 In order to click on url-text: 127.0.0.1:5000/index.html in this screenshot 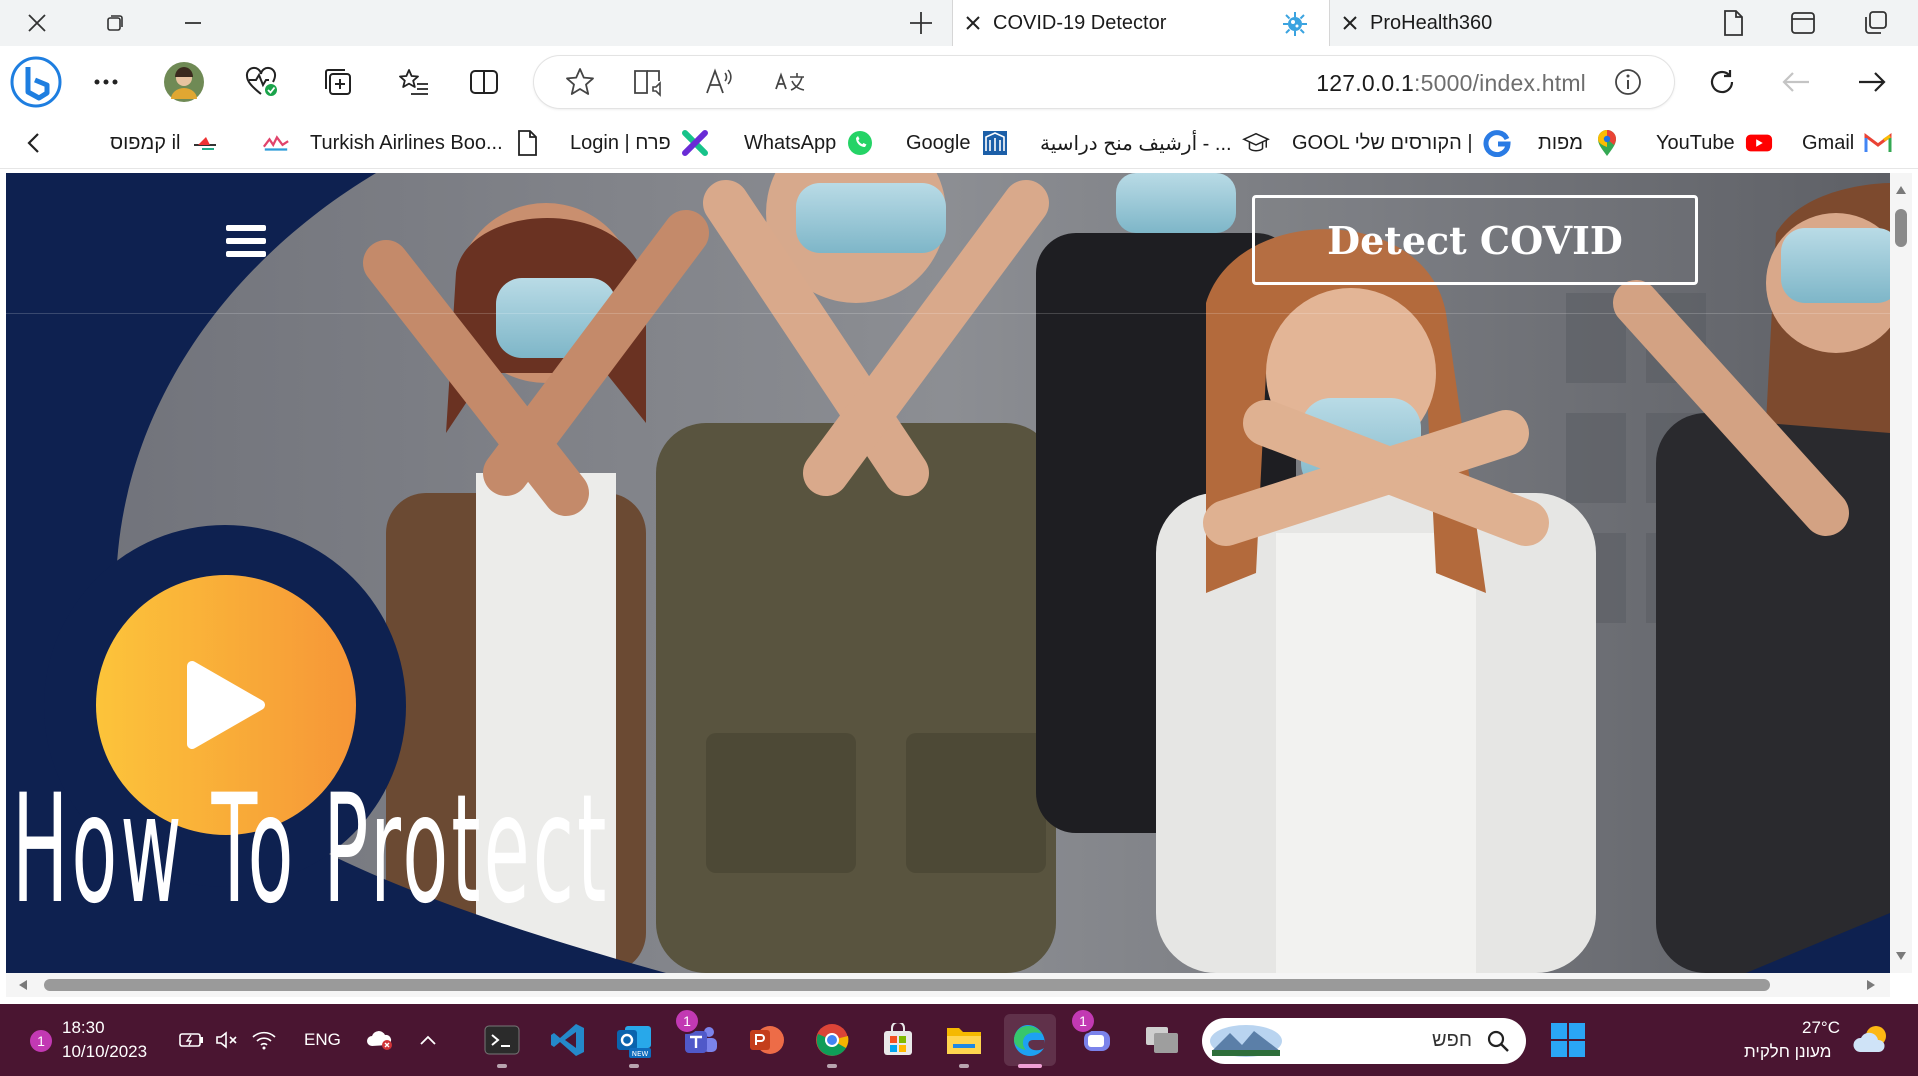, I will do `click(1451, 83)`.